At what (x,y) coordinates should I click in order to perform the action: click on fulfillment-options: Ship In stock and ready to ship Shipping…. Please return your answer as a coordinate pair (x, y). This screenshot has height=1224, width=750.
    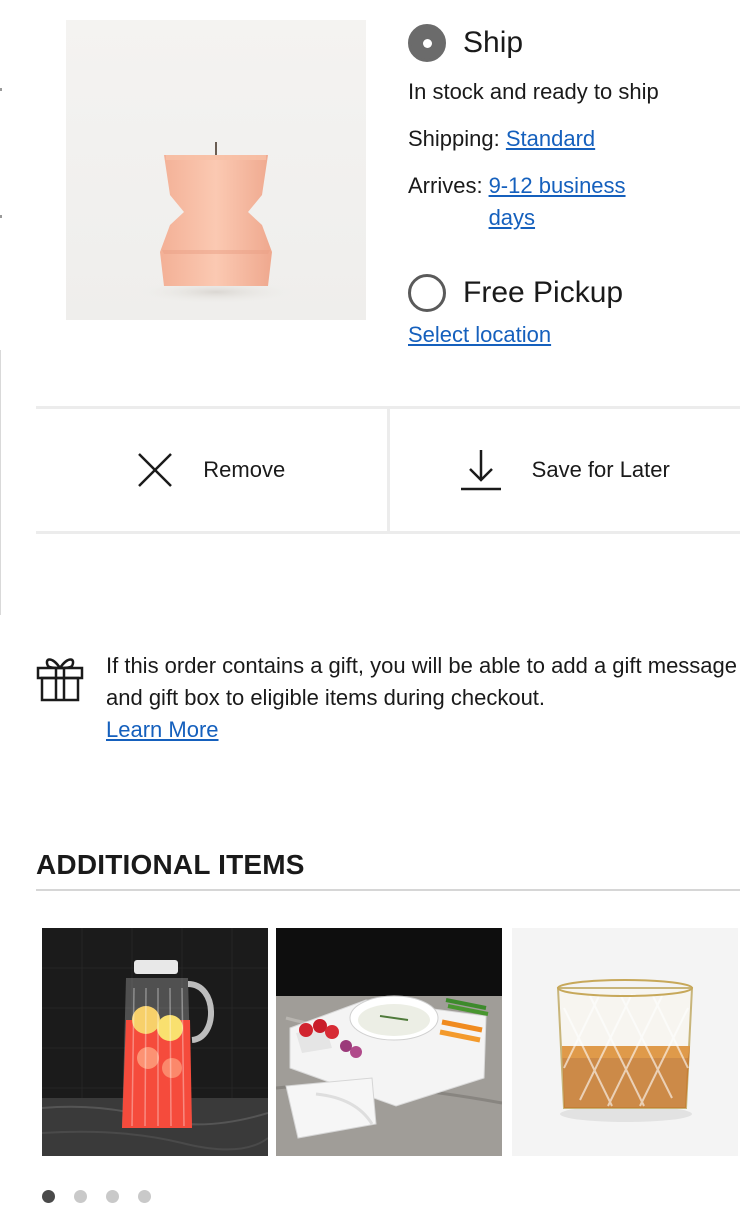
    Looking at the image, I should click on (573, 186).